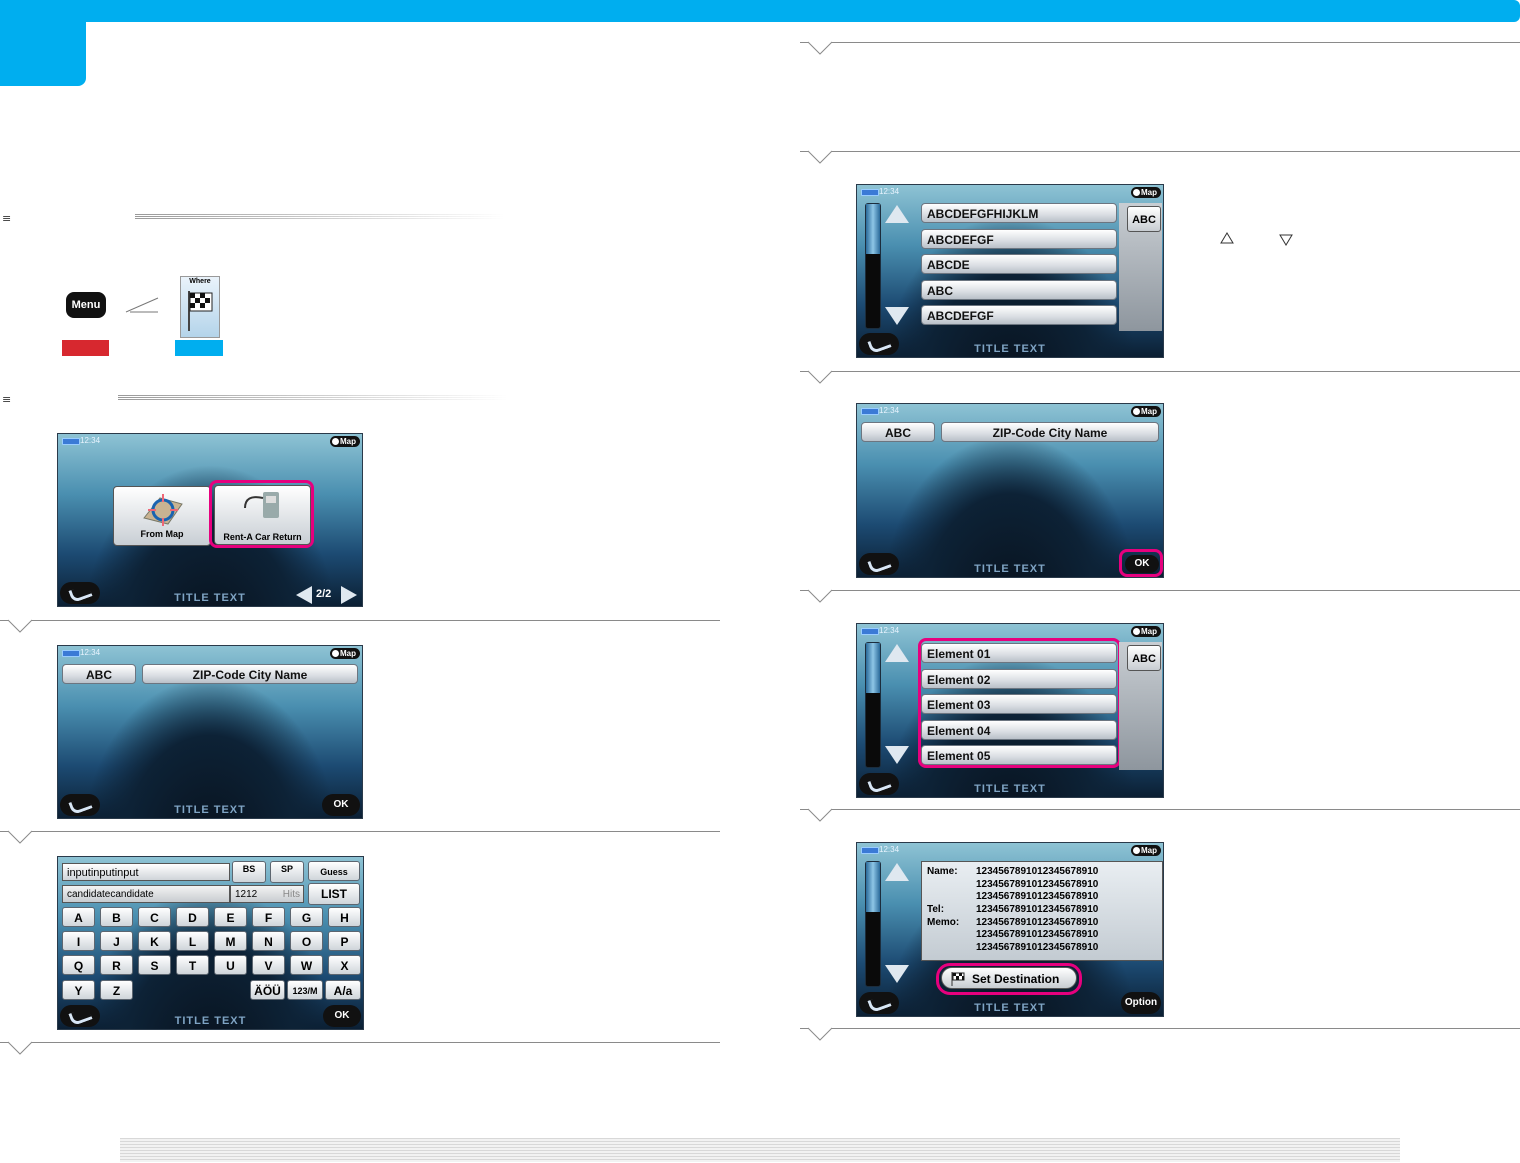 The height and width of the screenshot is (1163, 1520). I want to click on map-target-icon, so click(163, 510).